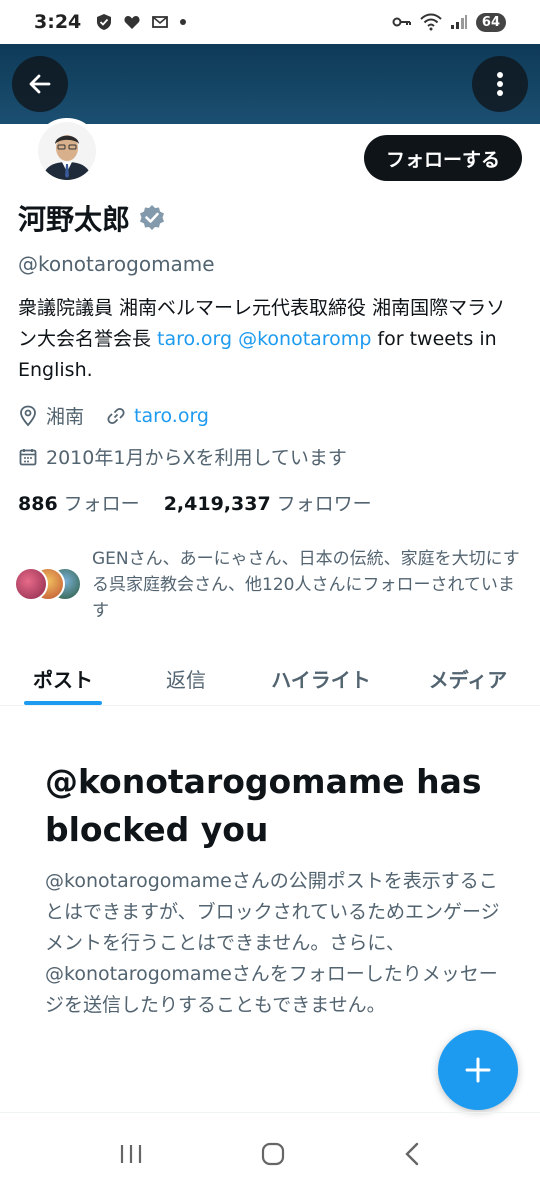 The width and height of the screenshot is (540, 1199). What do you see at coordinates (63, 703) in the screenshot?
I see `active-tab-indicator` at bounding box center [63, 703].